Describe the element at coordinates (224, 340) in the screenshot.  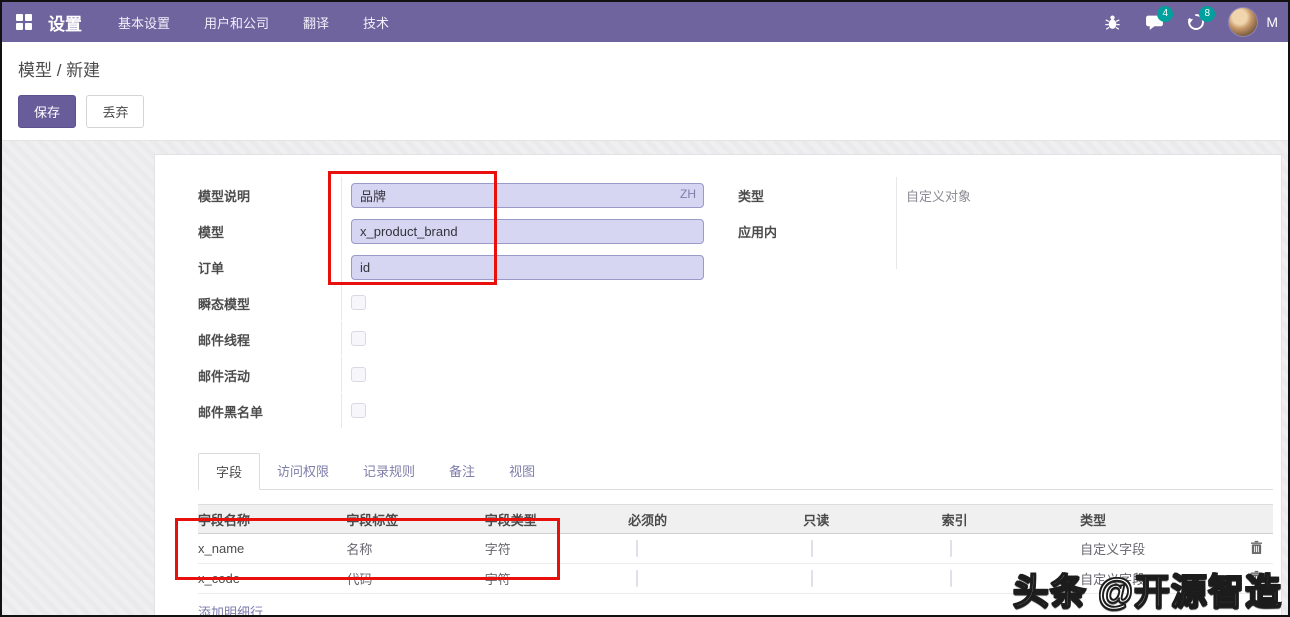
I see `mail-thread-label: 邮件线程` at that location.